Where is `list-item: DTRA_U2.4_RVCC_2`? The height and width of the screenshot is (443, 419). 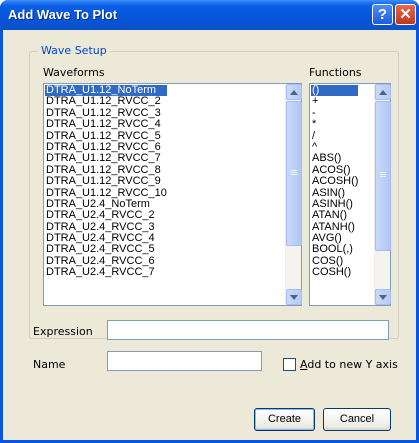 list-item: DTRA_U2.4_RVCC_2 is located at coordinates (106, 215).